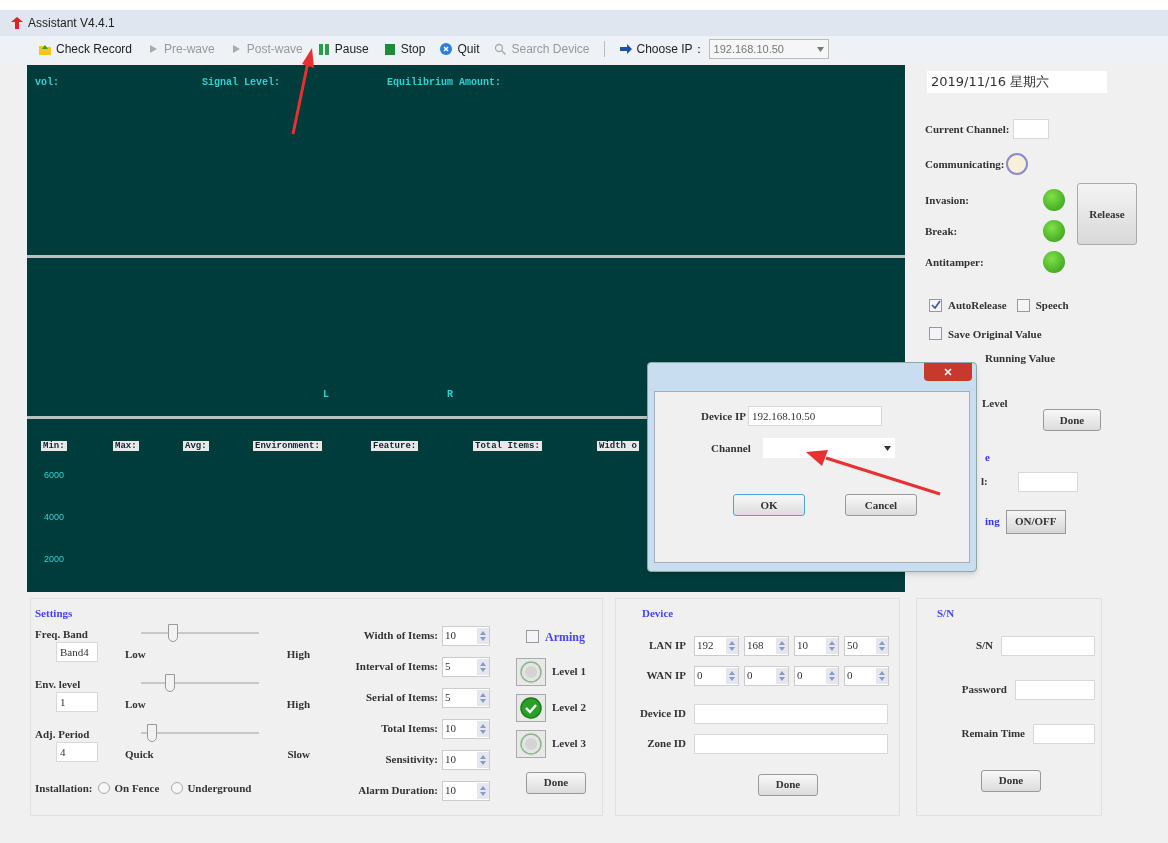  Describe the element at coordinates (965, 164) in the screenshot. I see `communicating-label: Communicating:` at that location.